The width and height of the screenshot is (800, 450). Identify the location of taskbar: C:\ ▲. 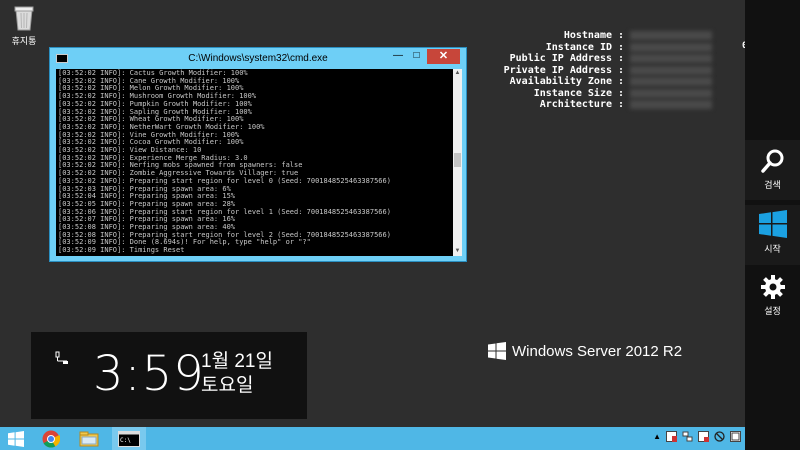
(372, 438).